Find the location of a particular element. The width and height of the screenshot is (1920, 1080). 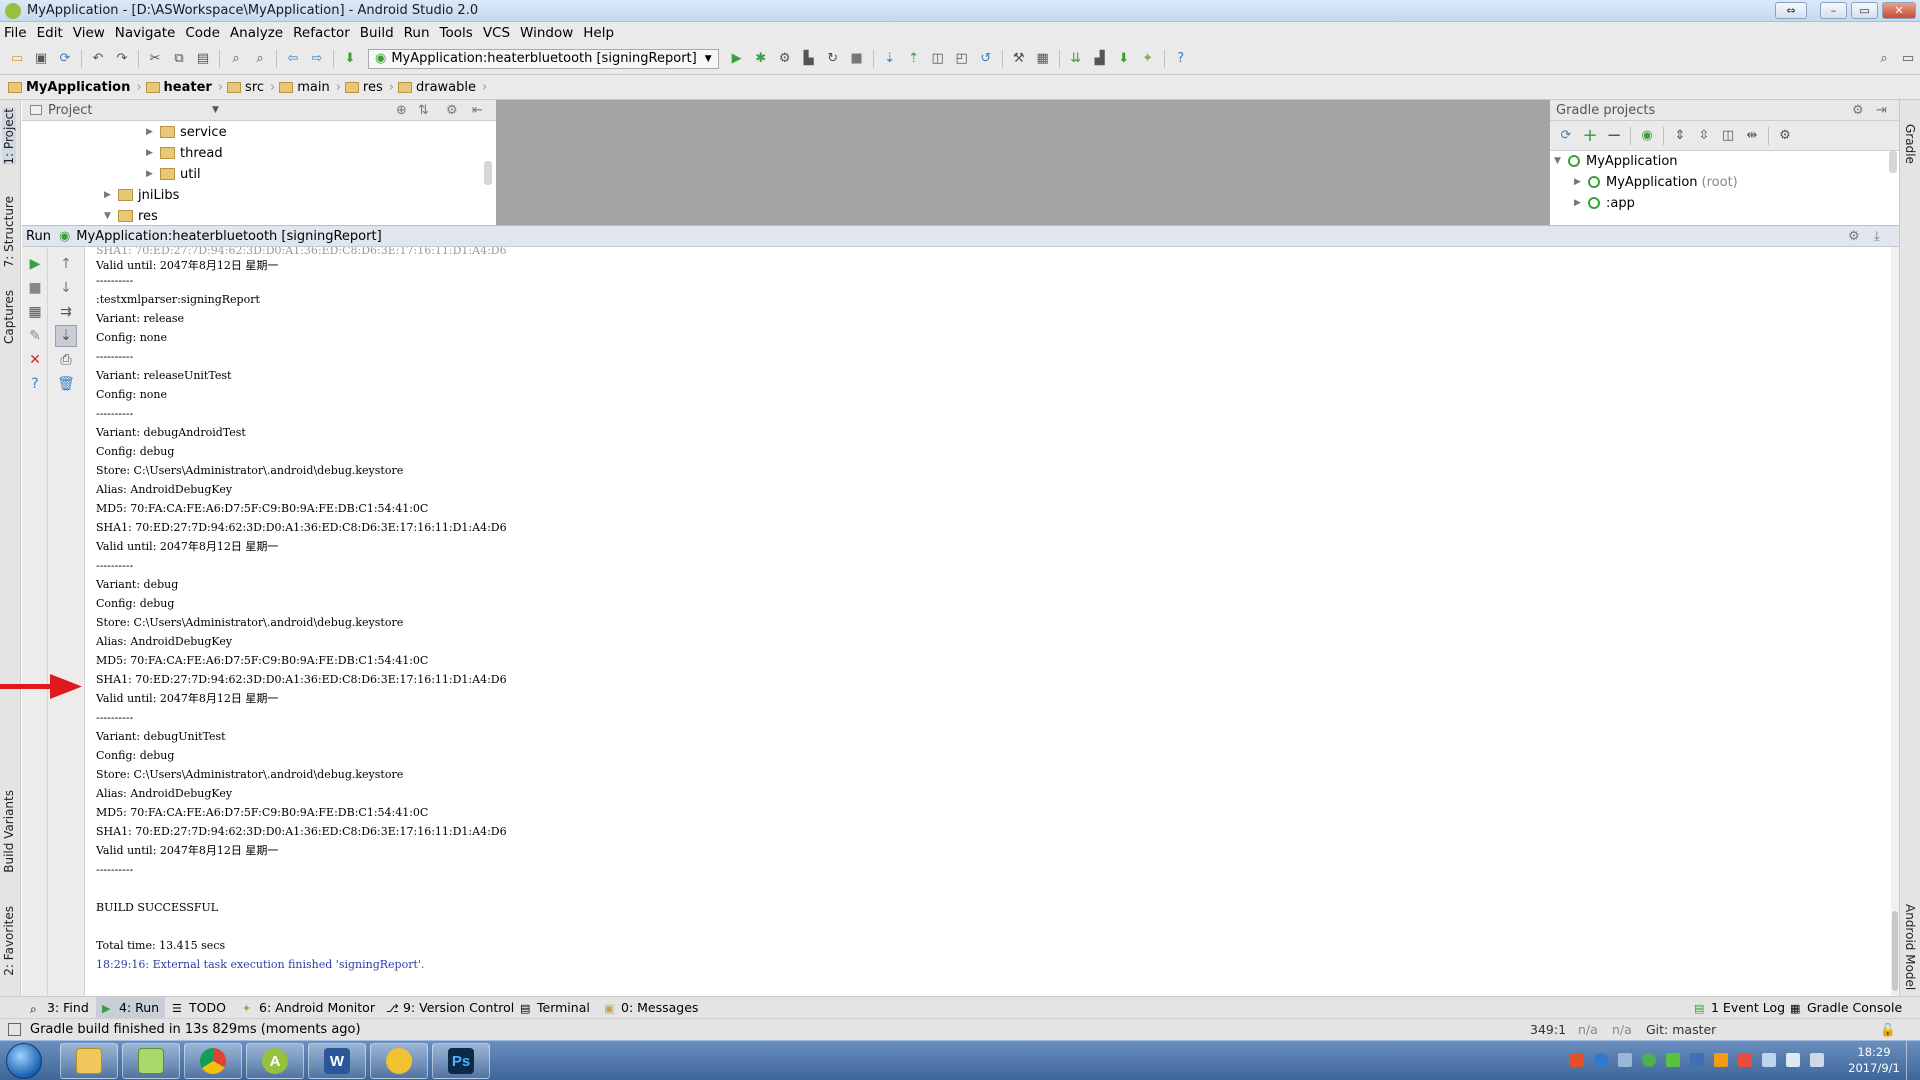

taskbar-android-studio: A is located at coordinates (275, 1061).